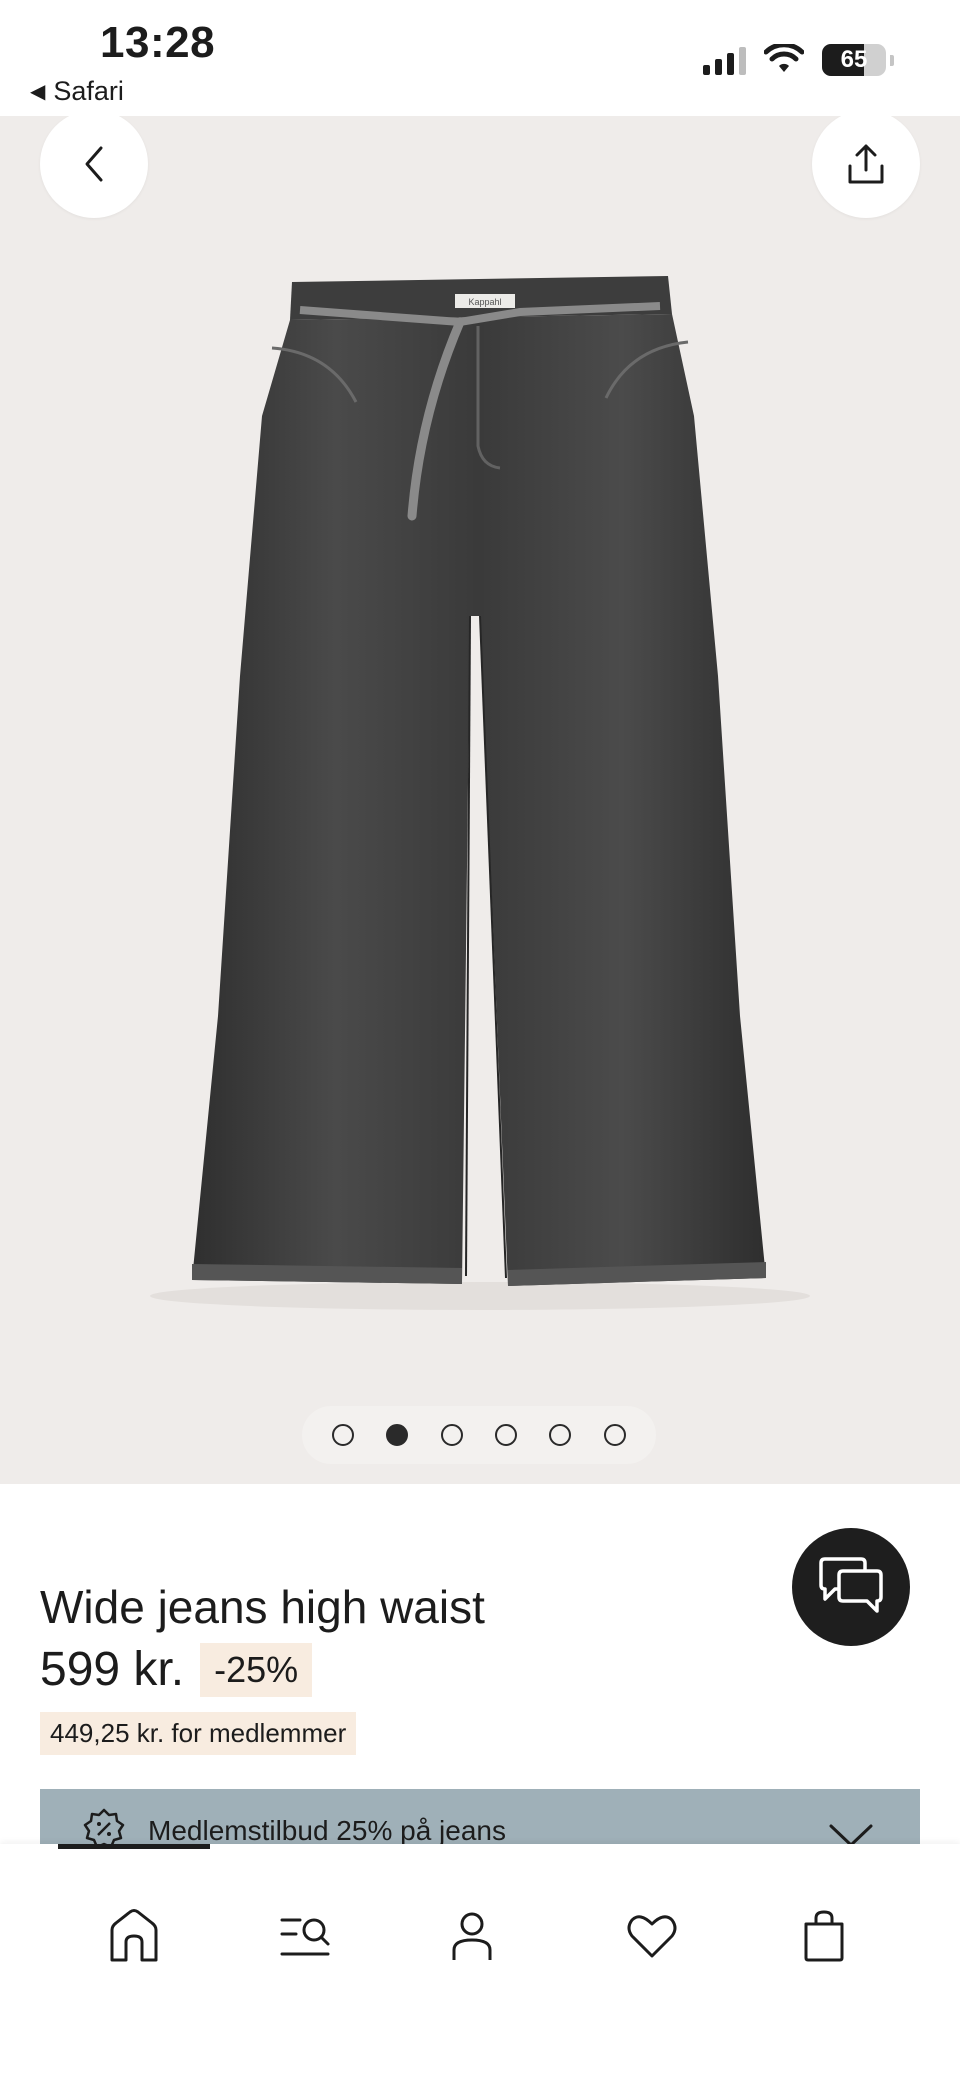  I want to click on carousel-pagination, so click(479, 1435).